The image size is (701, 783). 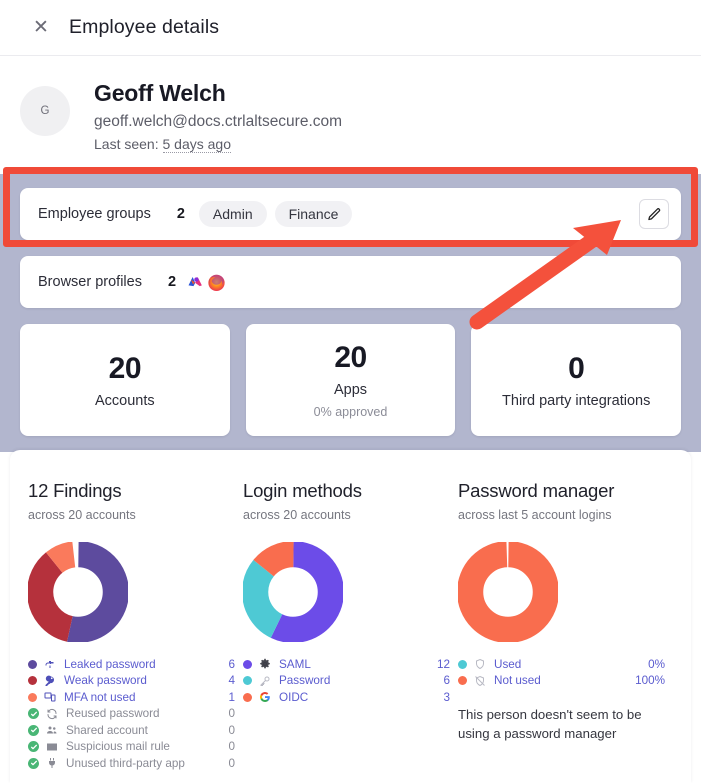 What do you see at coordinates (82, 515) in the screenshot?
I see `findings-subtitle: across 20 accounts` at bounding box center [82, 515].